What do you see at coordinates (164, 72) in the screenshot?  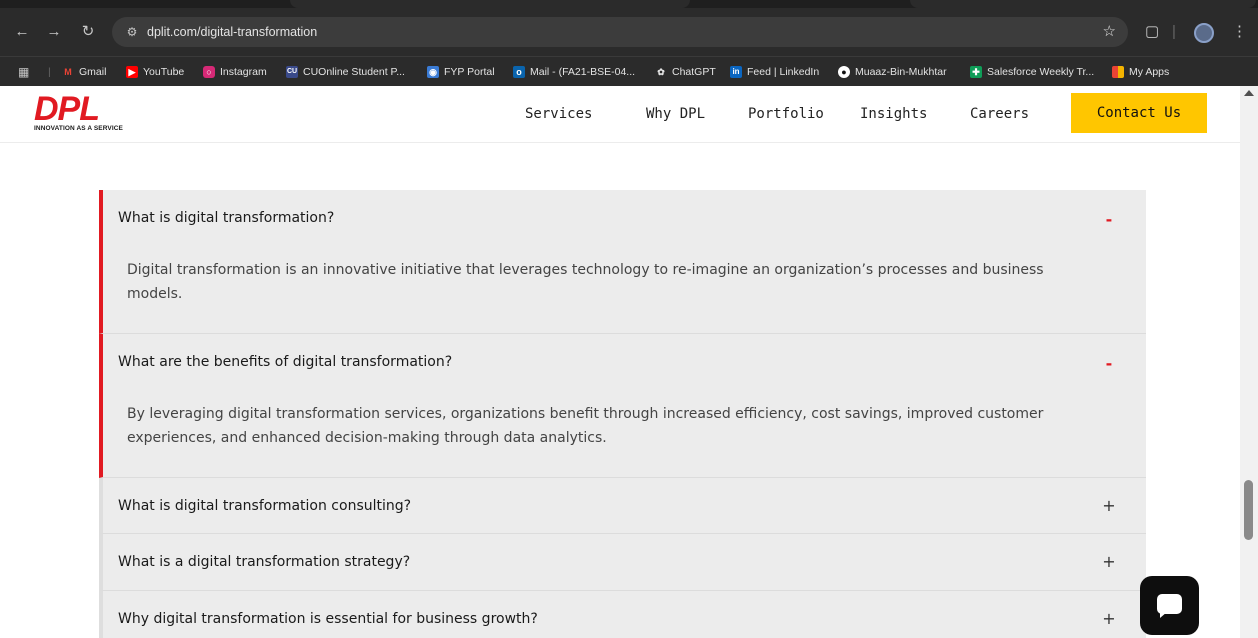 I see `bookmark-label: YouTube` at bounding box center [164, 72].